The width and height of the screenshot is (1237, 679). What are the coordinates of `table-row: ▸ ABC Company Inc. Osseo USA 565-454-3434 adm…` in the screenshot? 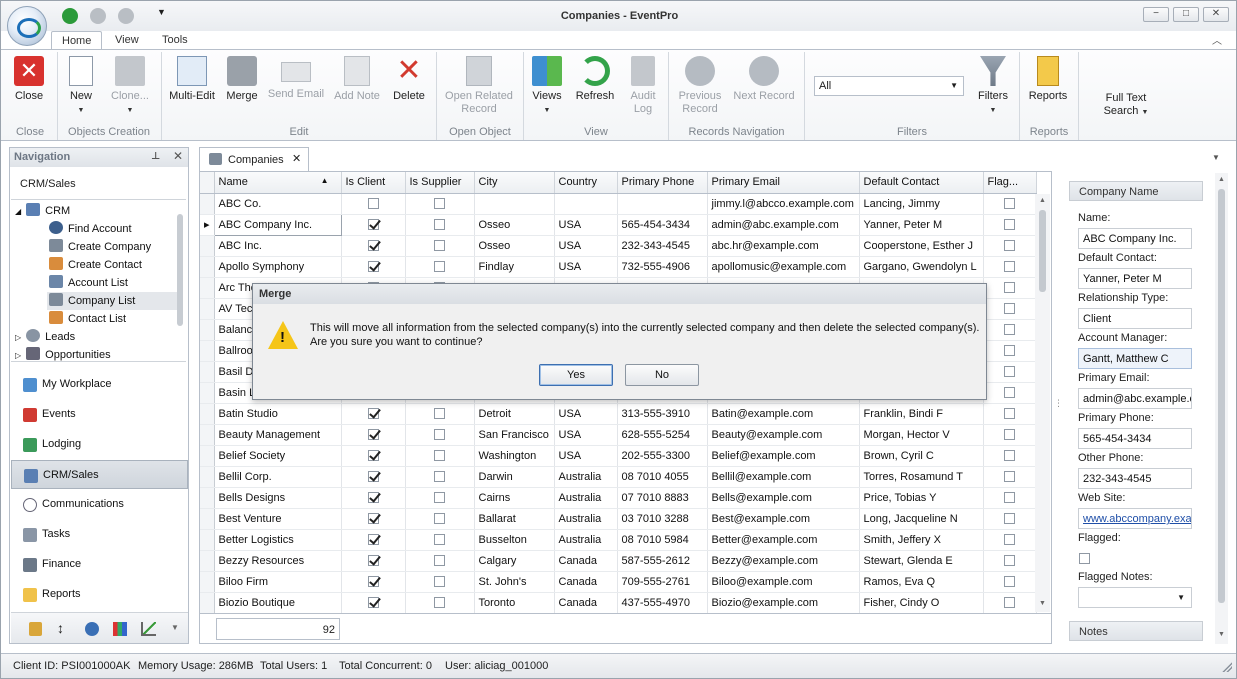 It's located at (618, 224).